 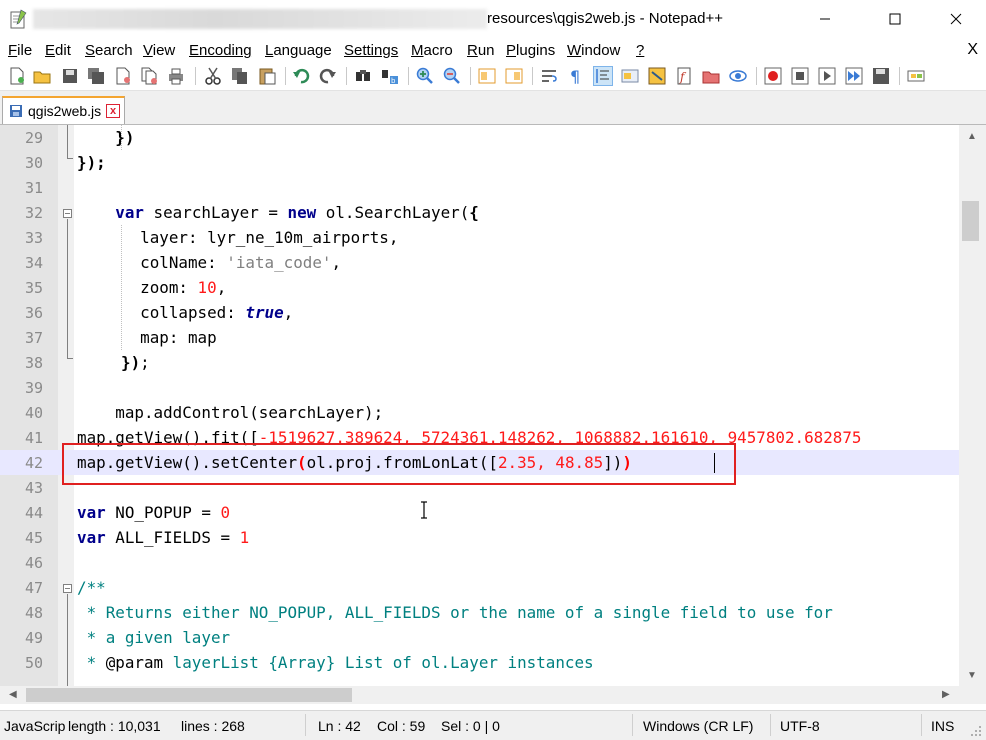 I want to click on copy-icon, so click(x=240, y=76).